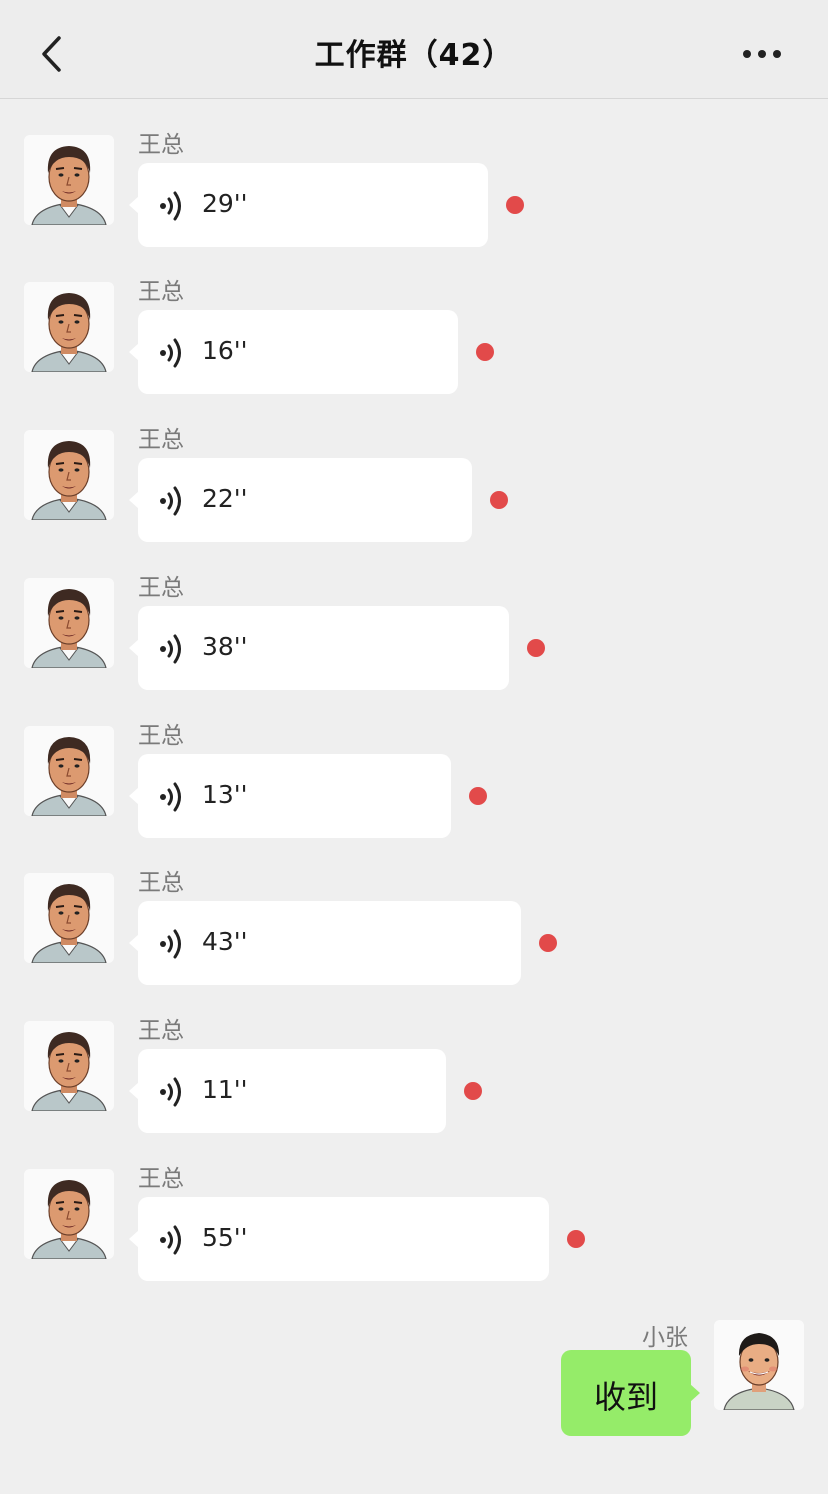  Describe the element at coordinates (414, 55) in the screenshot. I see `chat-title: 工作群（42）` at that location.